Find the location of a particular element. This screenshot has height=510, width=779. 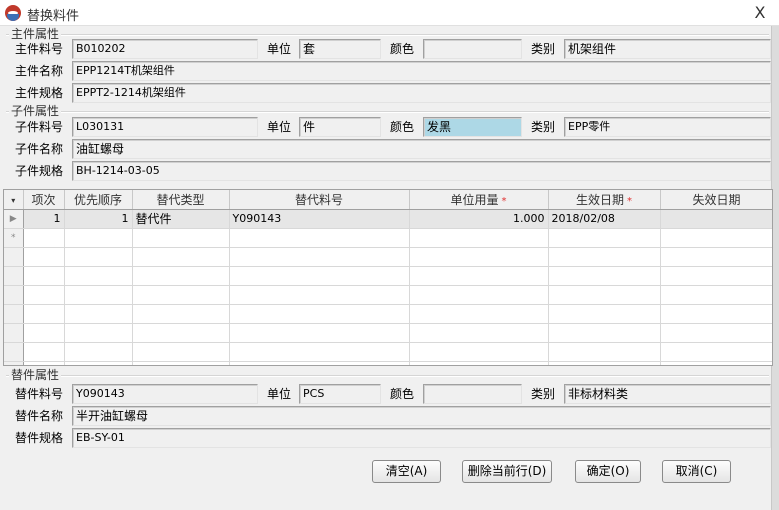

main-code-field: B010202 is located at coordinates (165, 49).